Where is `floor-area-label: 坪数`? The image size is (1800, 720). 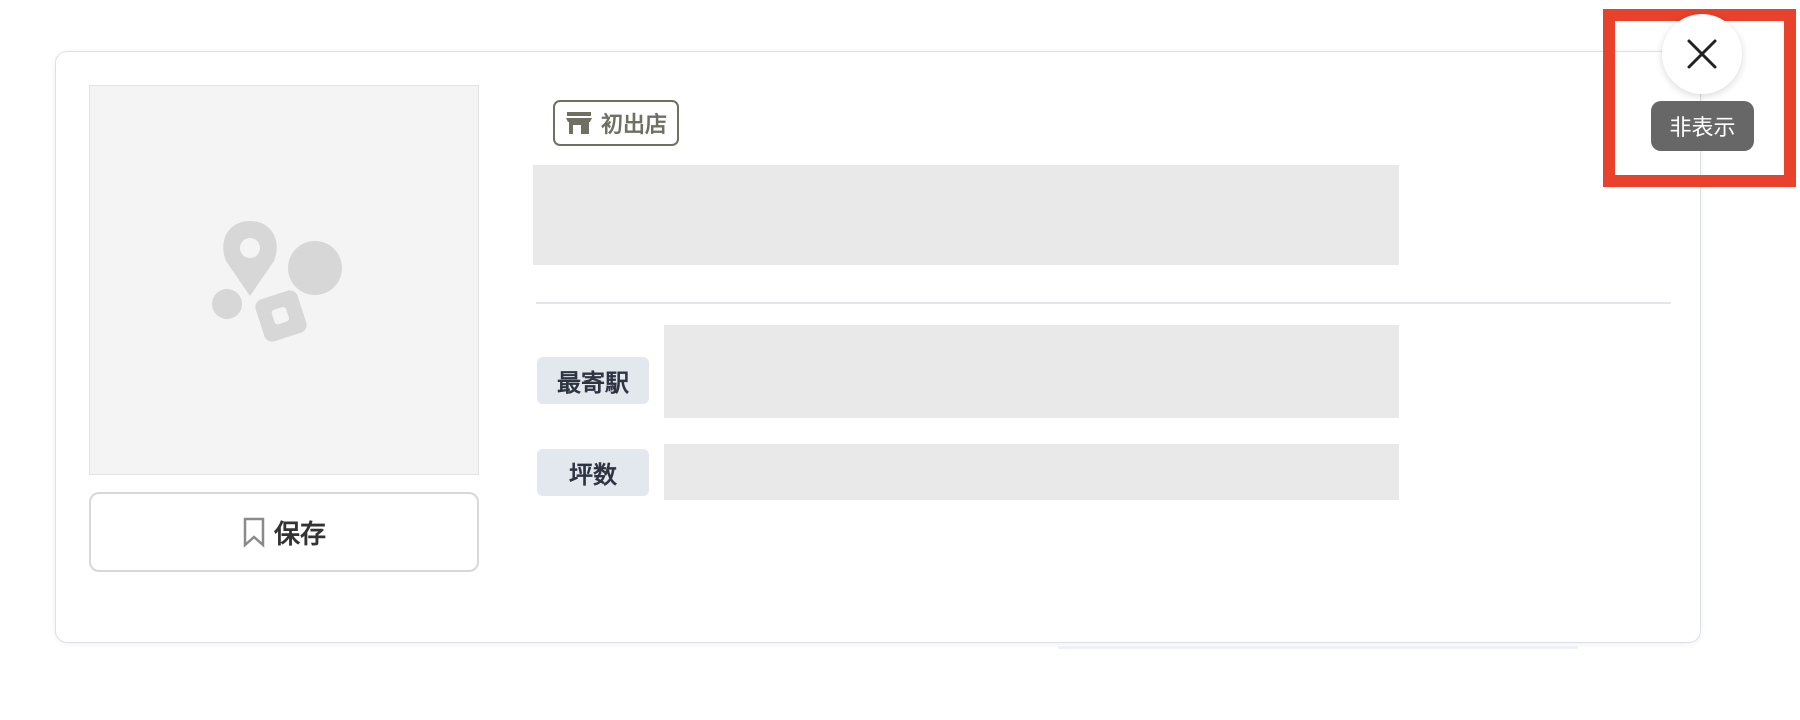
floor-area-label: 坪数 is located at coordinates (593, 472).